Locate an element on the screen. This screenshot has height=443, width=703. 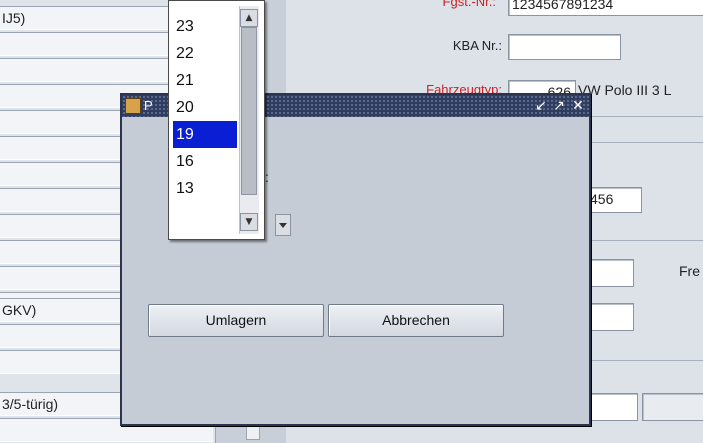
dropdown-list: 23 22 21 20 19 16 13 ▲ ▼ is located at coordinates (216, 120).